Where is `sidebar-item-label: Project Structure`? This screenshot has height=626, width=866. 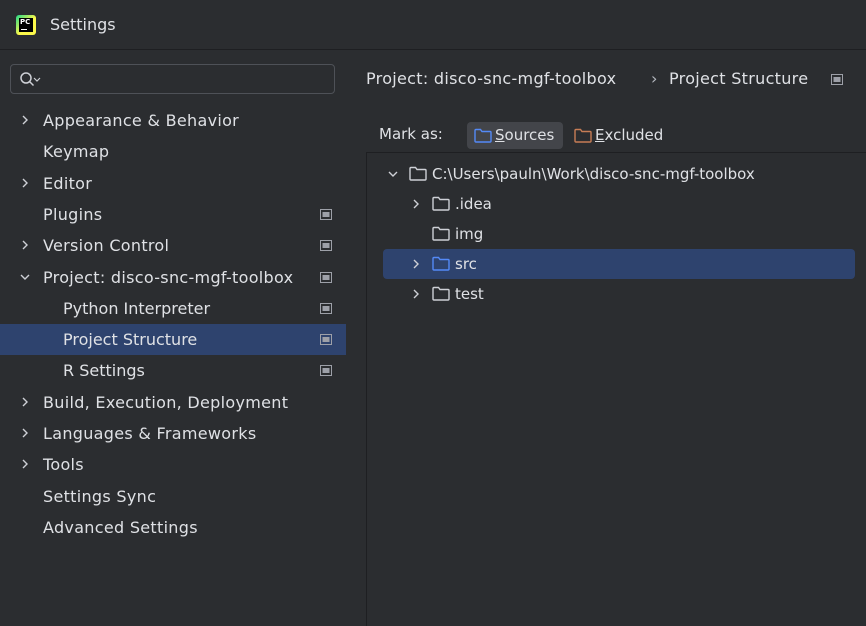
sidebar-item-label: Project Structure is located at coordinates (130, 340).